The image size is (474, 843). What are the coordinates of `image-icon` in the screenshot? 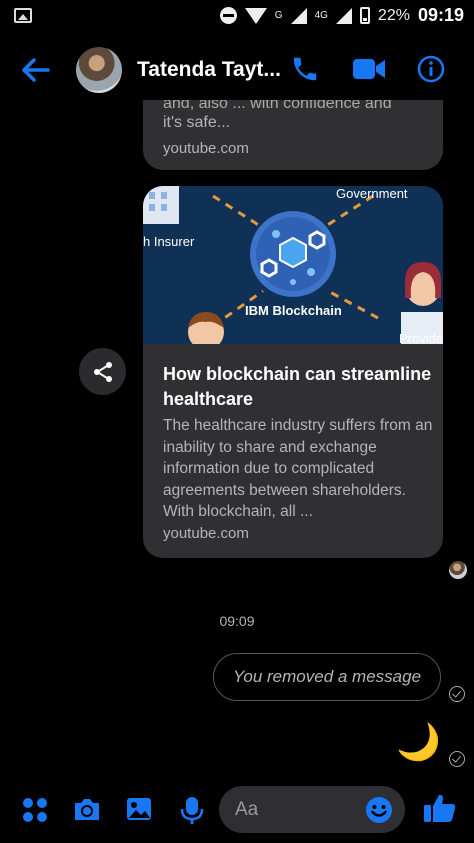 It's located at (139, 809).